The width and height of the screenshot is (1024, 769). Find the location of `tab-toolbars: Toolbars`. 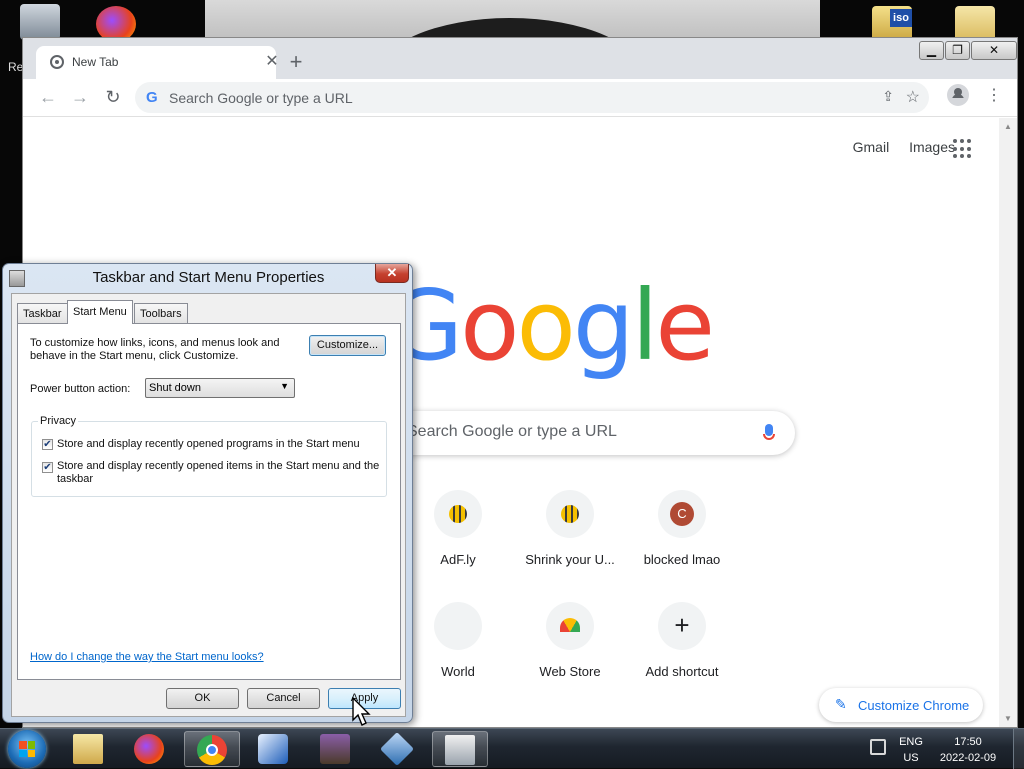

tab-toolbars: Toolbars is located at coordinates (161, 313).